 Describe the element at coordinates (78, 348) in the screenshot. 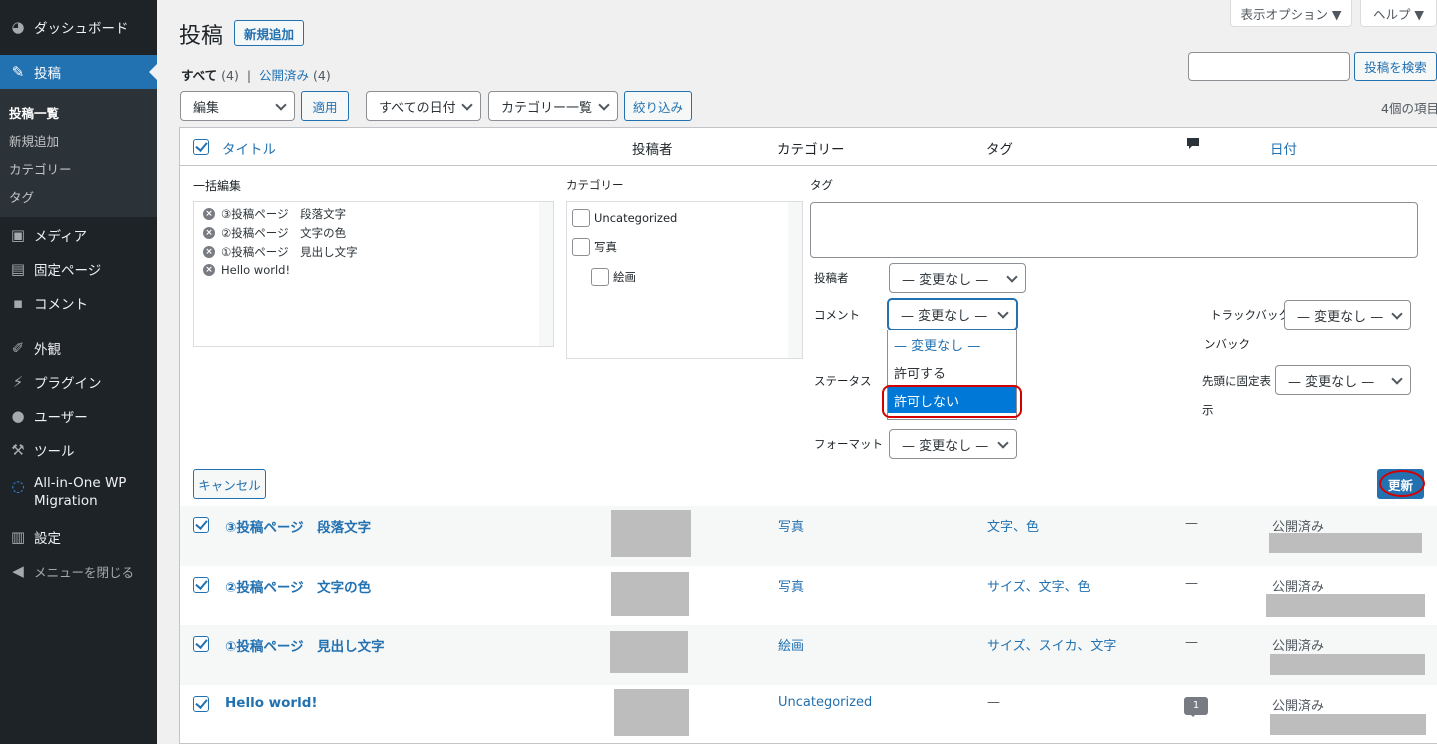

I see `menu-appearance: ✐ 外観` at that location.